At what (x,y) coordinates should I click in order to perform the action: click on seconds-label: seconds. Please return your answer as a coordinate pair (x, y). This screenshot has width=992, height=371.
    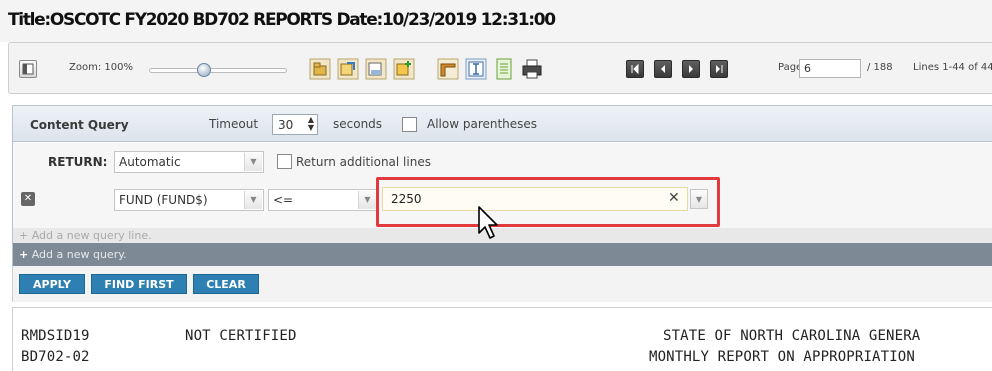
    Looking at the image, I should click on (358, 124).